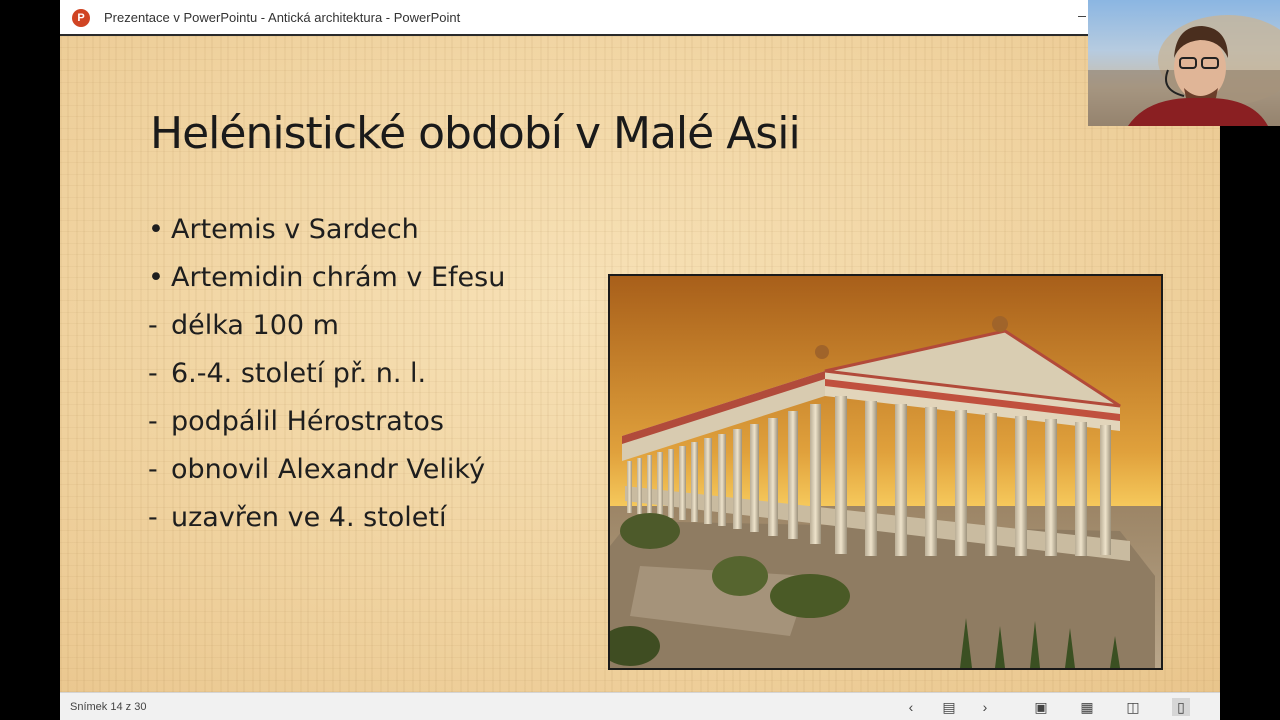 The height and width of the screenshot is (720, 1280). I want to click on powerpoint-icon: P, so click(81, 18).